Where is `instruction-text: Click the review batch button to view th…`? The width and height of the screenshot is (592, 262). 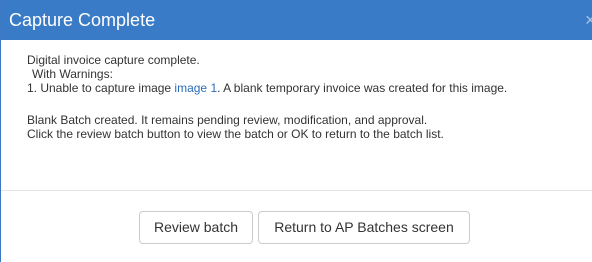 instruction-text: Click the review batch button to view th… is located at coordinates (235, 134).